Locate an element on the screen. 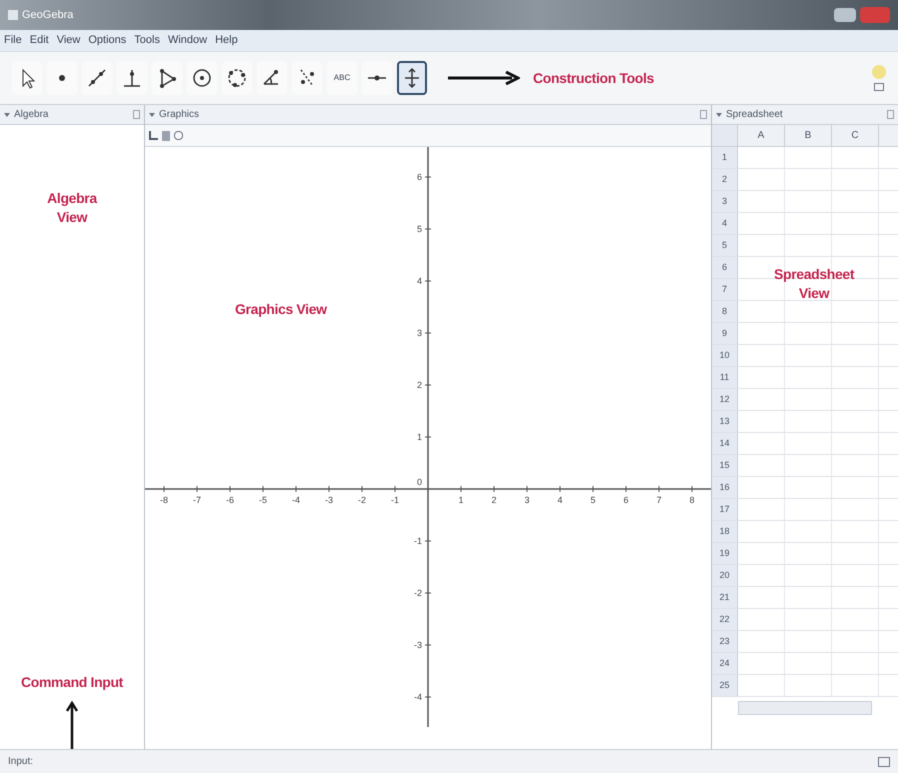  view-title: Graphics is located at coordinates (179, 115).